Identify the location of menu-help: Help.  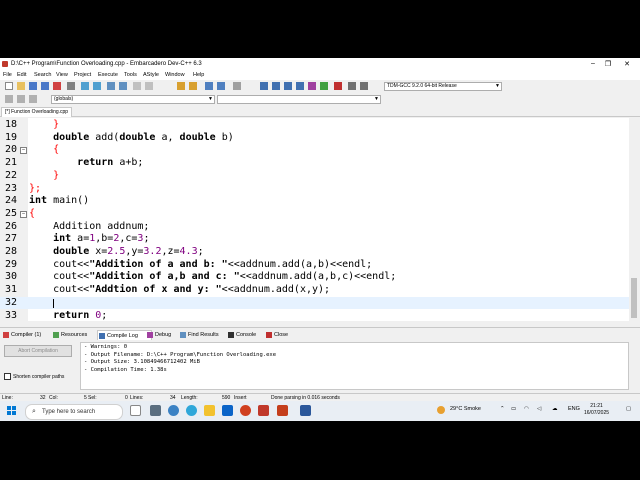
(198, 75).